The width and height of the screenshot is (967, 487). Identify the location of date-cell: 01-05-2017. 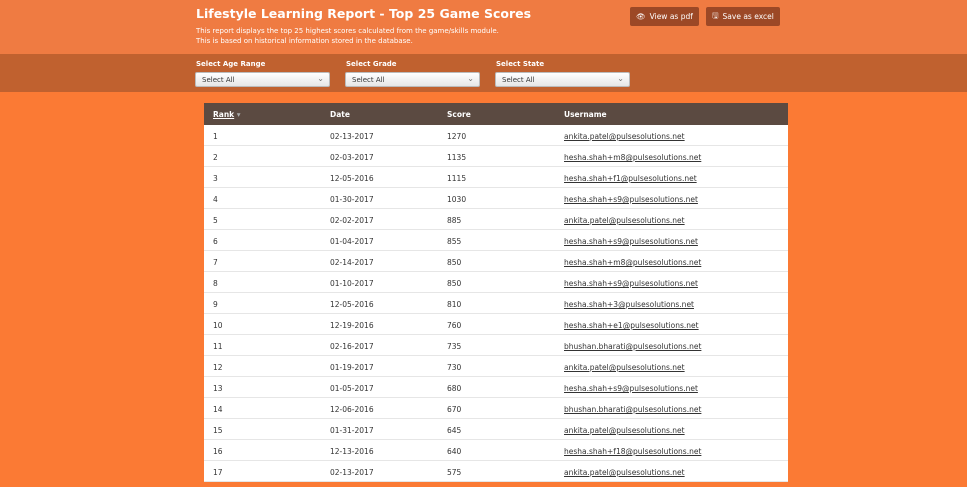
(352, 388).